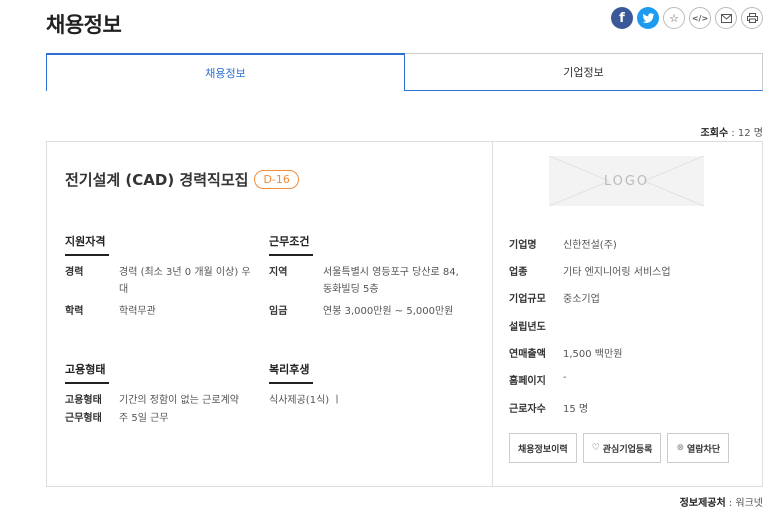 This screenshot has height=519, width=773. What do you see at coordinates (687, 18) in the screenshot?
I see `share-bar: f ☆ </>` at bounding box center [687, 18].